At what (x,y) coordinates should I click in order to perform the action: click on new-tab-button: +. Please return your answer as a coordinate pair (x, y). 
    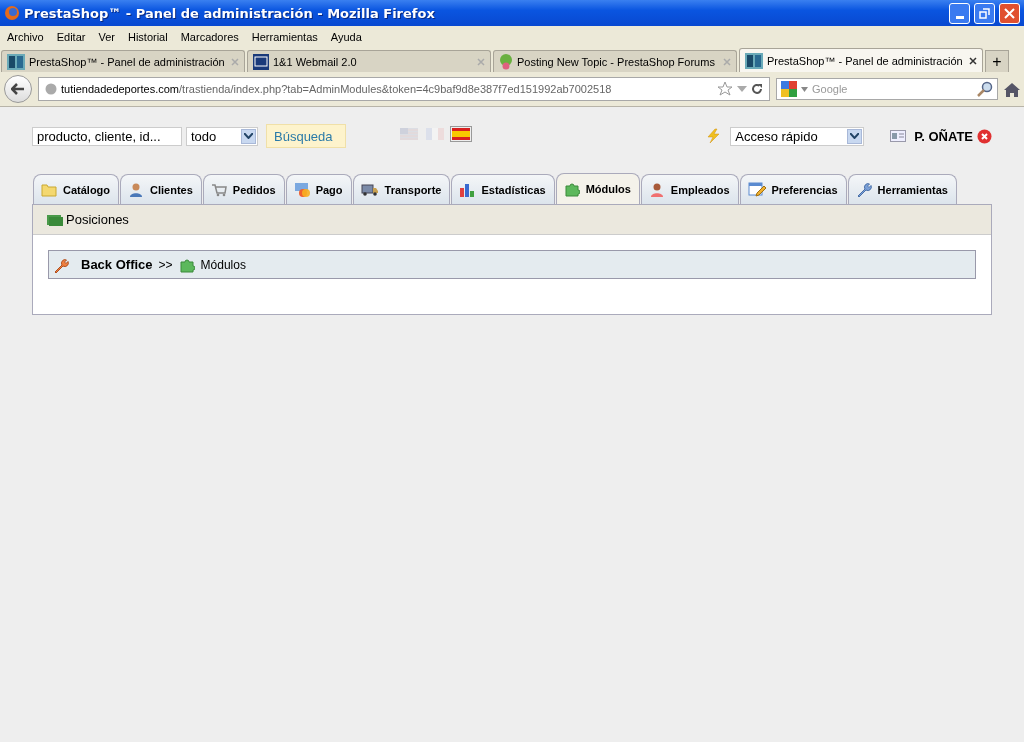
    Looking at the image, I should click on (997, 61).